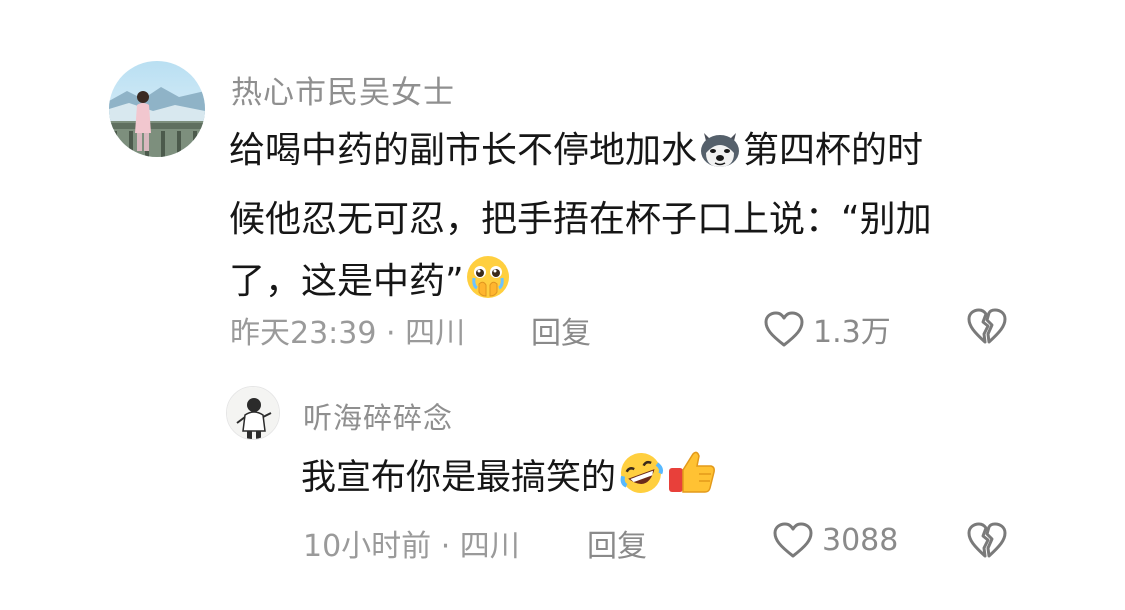  I want to click on comment-line-3-text: 了，这是中药”, so click(346, 281).